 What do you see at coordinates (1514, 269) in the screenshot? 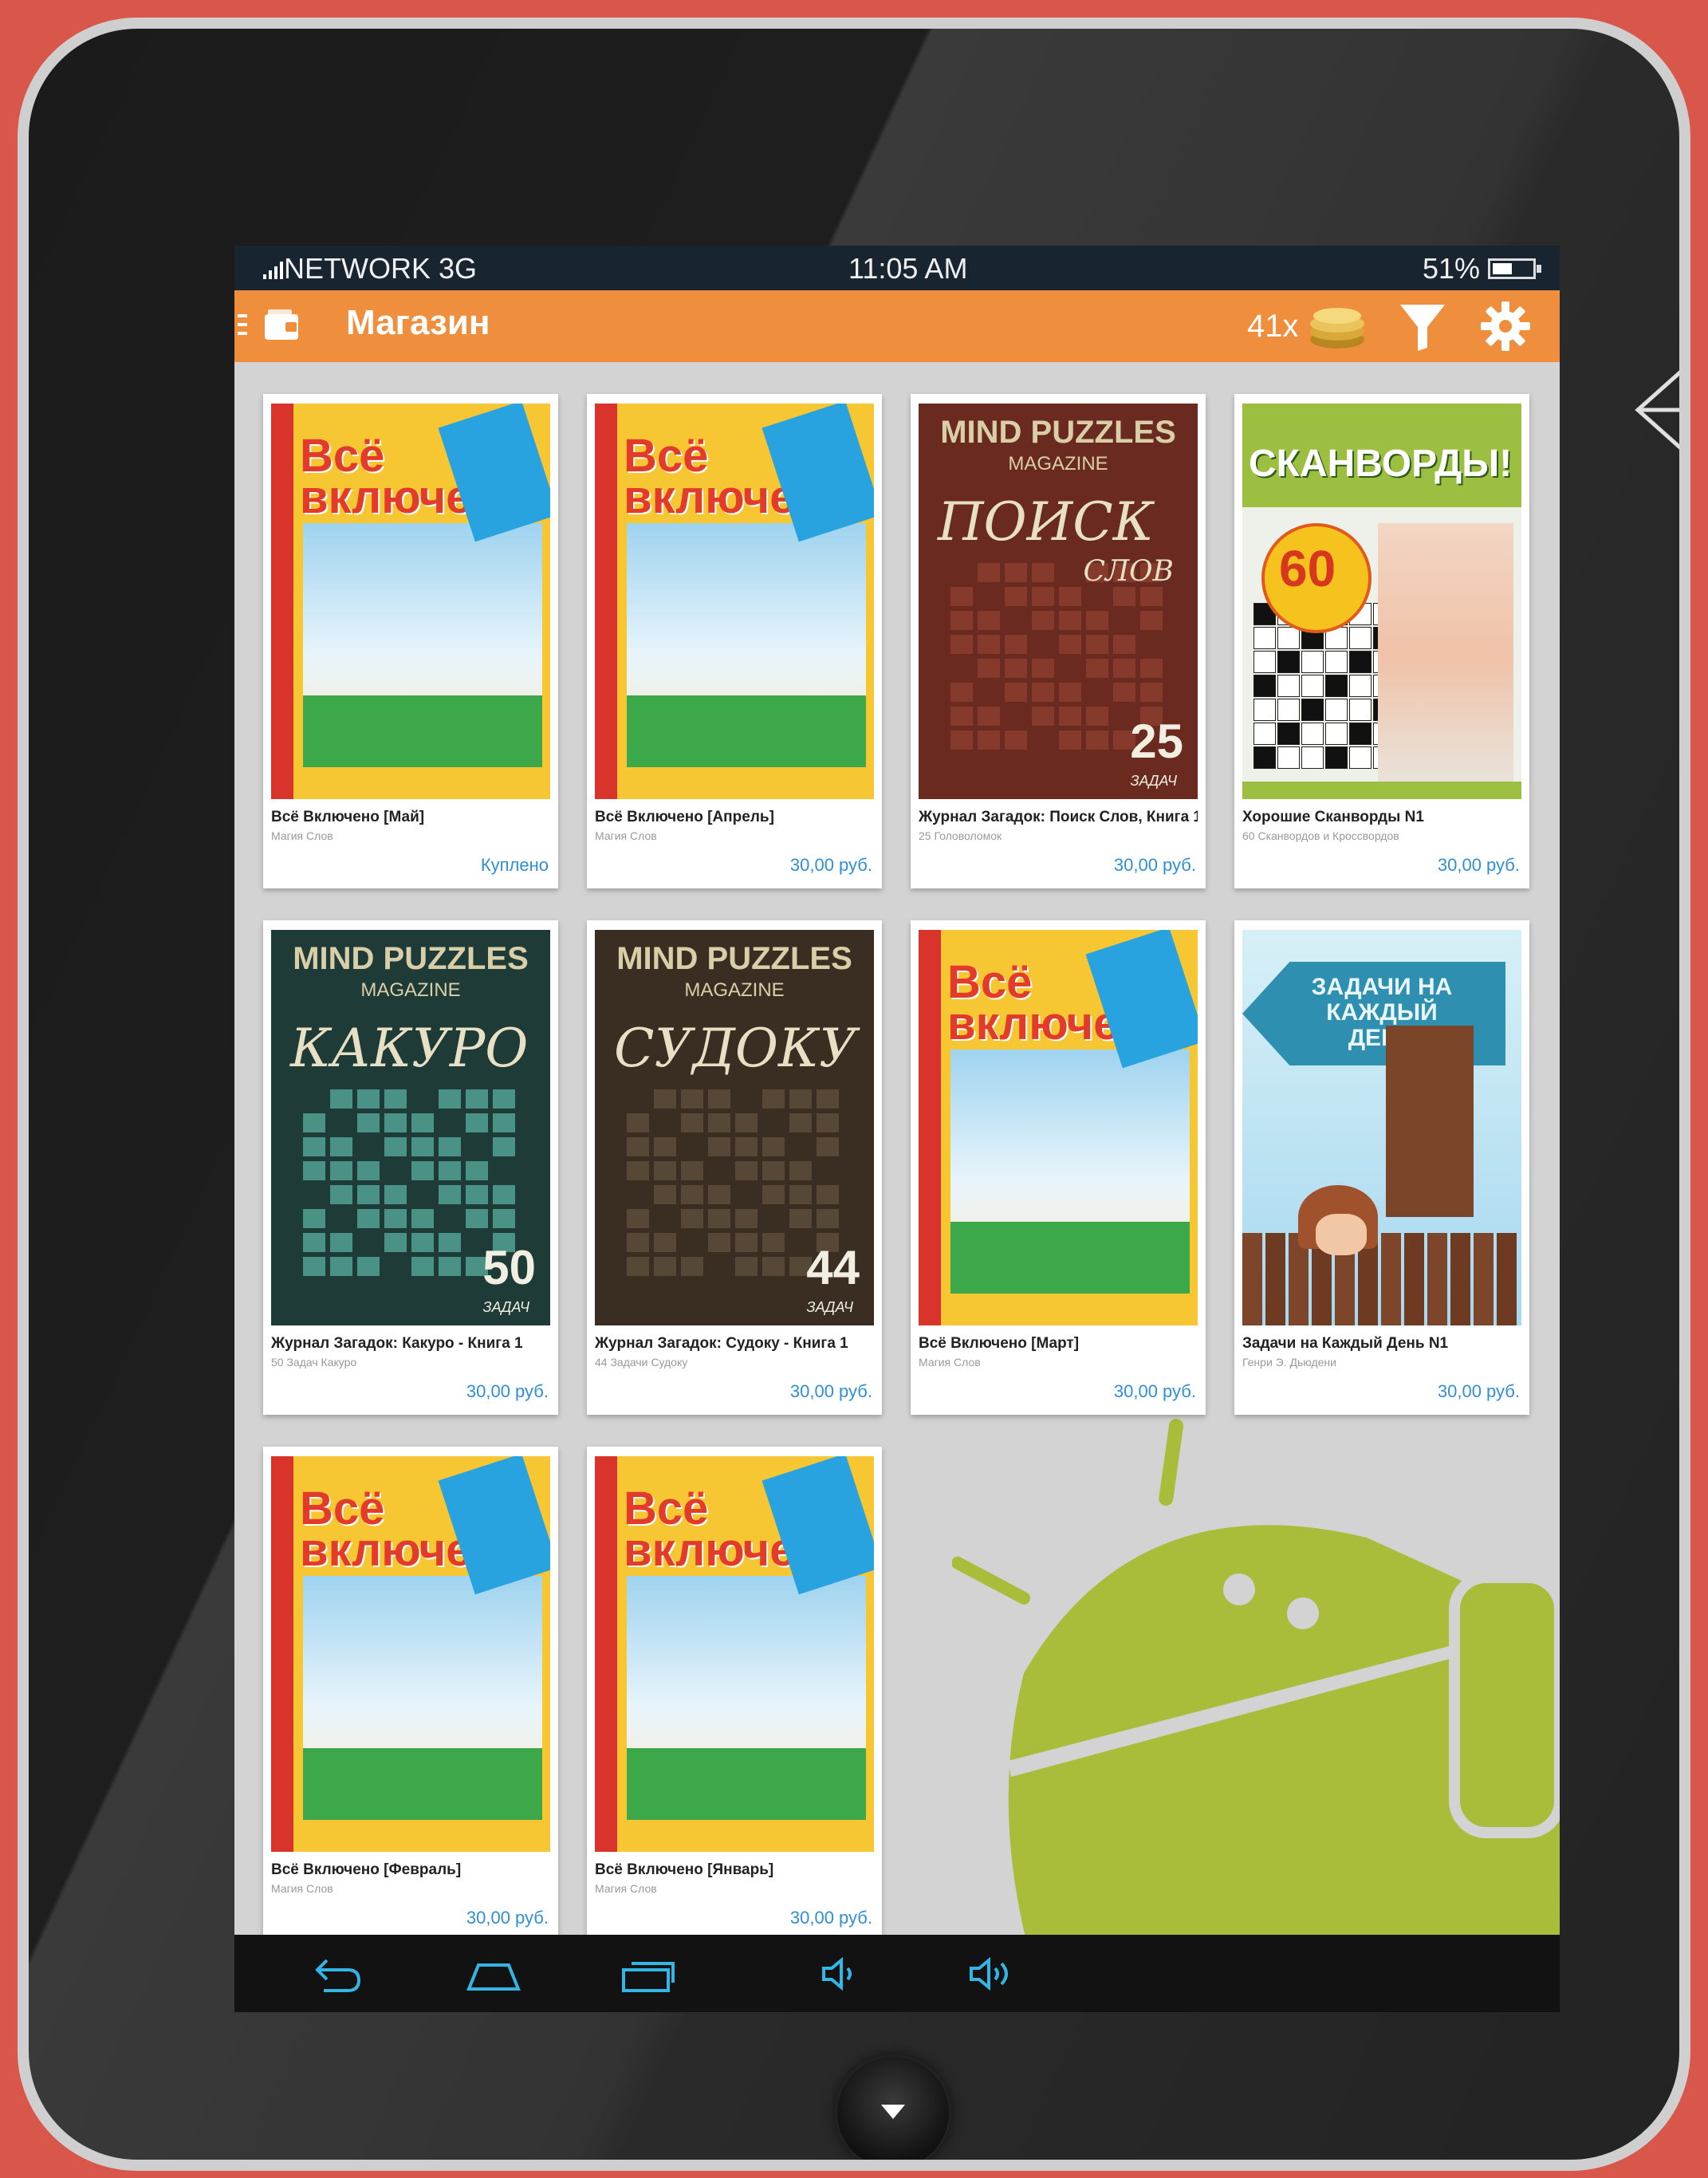
I see `battery-icon` at bounding box center [1514, 269].